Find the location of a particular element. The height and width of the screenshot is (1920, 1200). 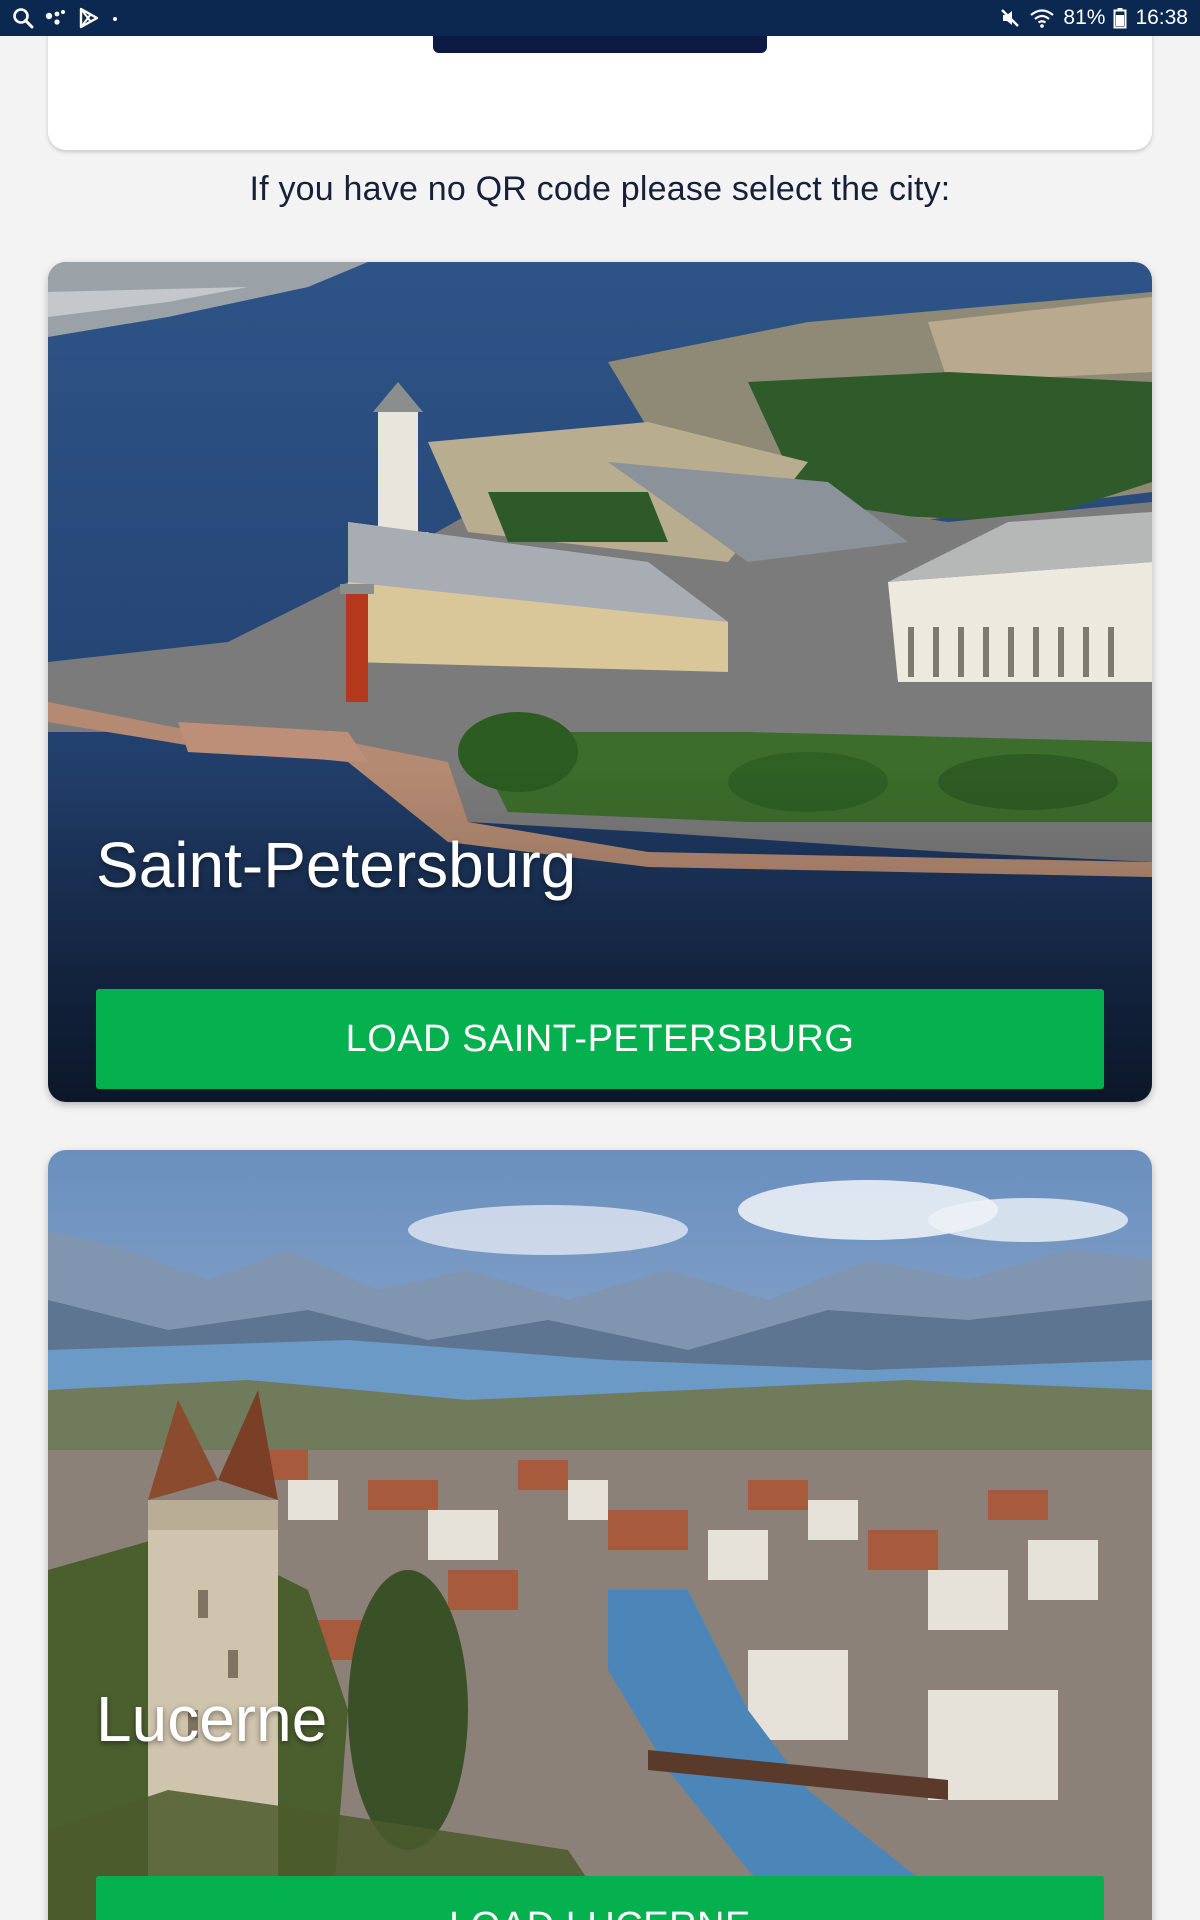

city-name: Saint-Petersburg is located at coordinates (336, 865).